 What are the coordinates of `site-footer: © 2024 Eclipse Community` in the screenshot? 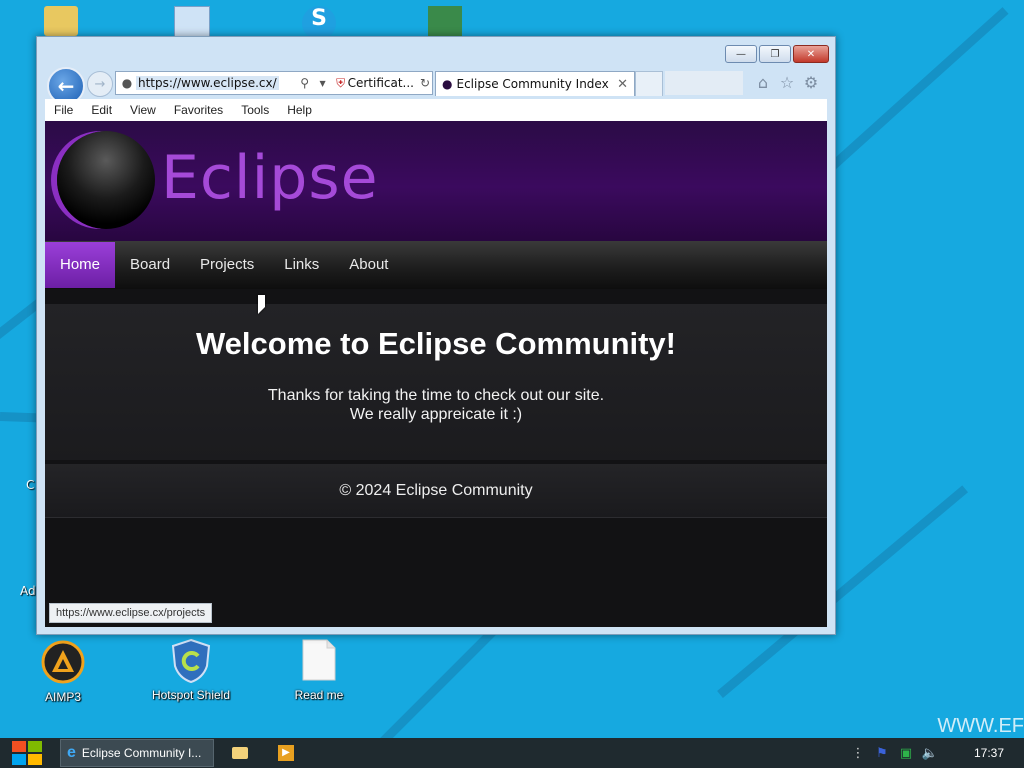 It's located at (436, 491).